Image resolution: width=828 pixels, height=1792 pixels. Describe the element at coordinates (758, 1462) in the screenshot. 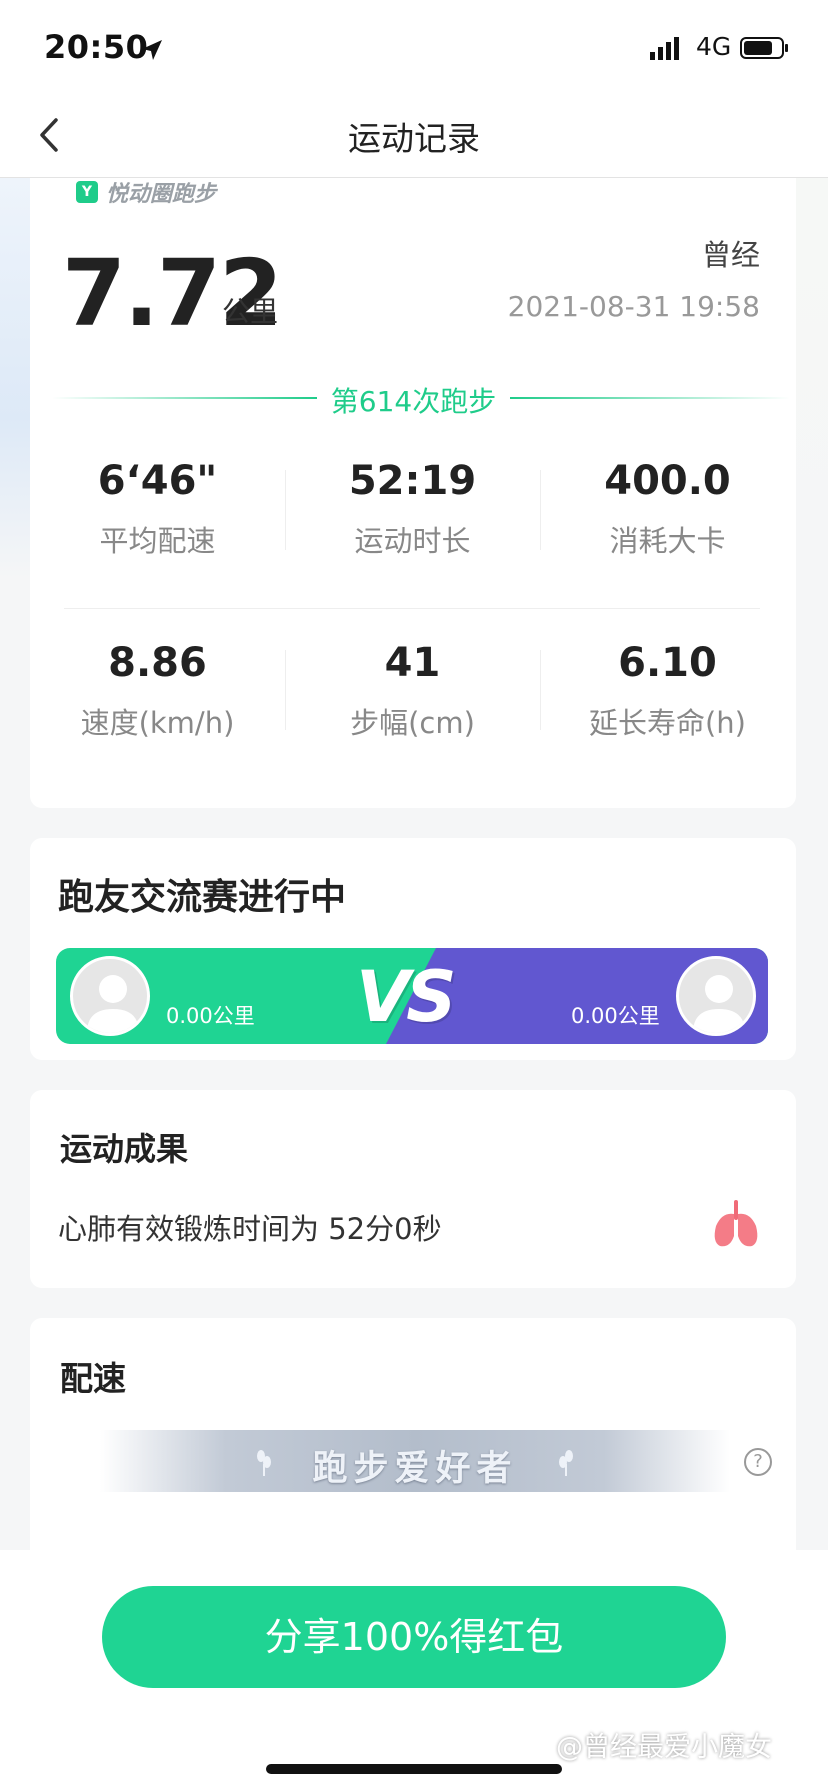

I see `help-icon: ?` at that location.